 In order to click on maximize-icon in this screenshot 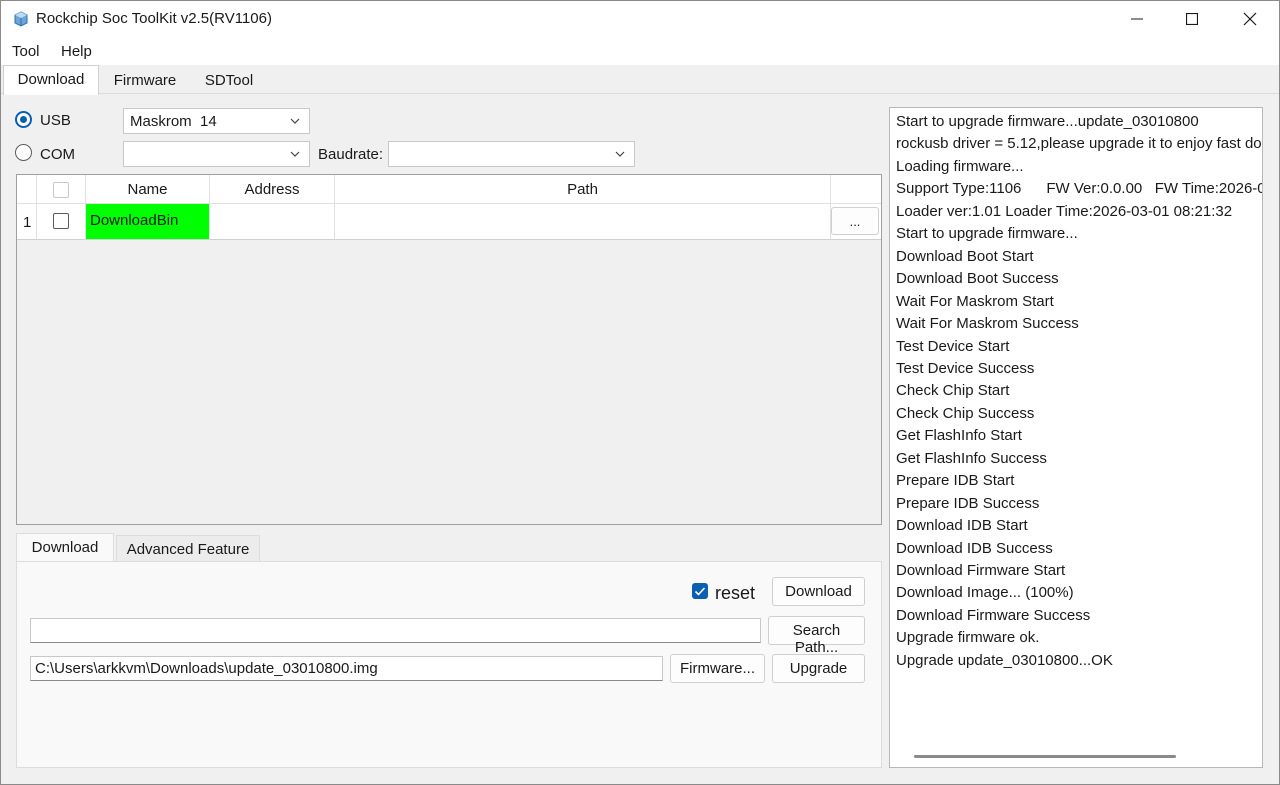, I will do `click(1192, 19)`.